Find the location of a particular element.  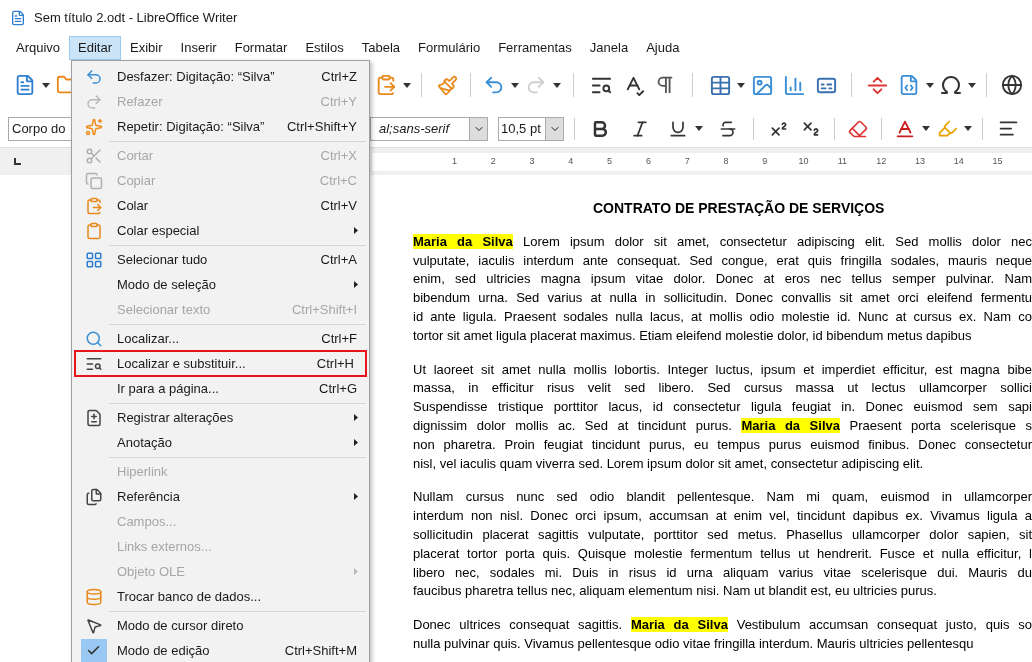

menu-bar-item: Arquivo is located at coordinates (38, 48).